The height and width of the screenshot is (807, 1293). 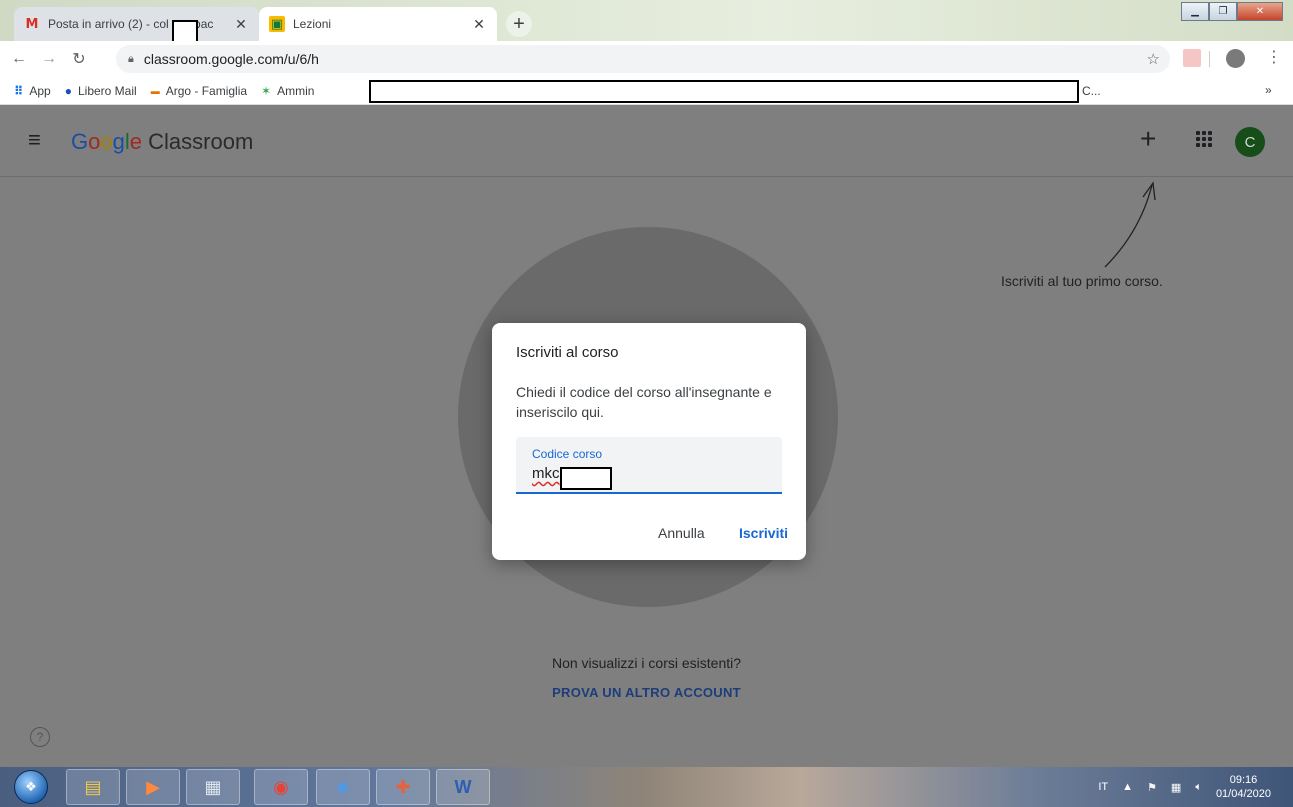 What do you see at coordinates (1127, 787) in the screenshot?
I see `show-hidden-icons-icon: ▲` at bounding box center [1127, 787].